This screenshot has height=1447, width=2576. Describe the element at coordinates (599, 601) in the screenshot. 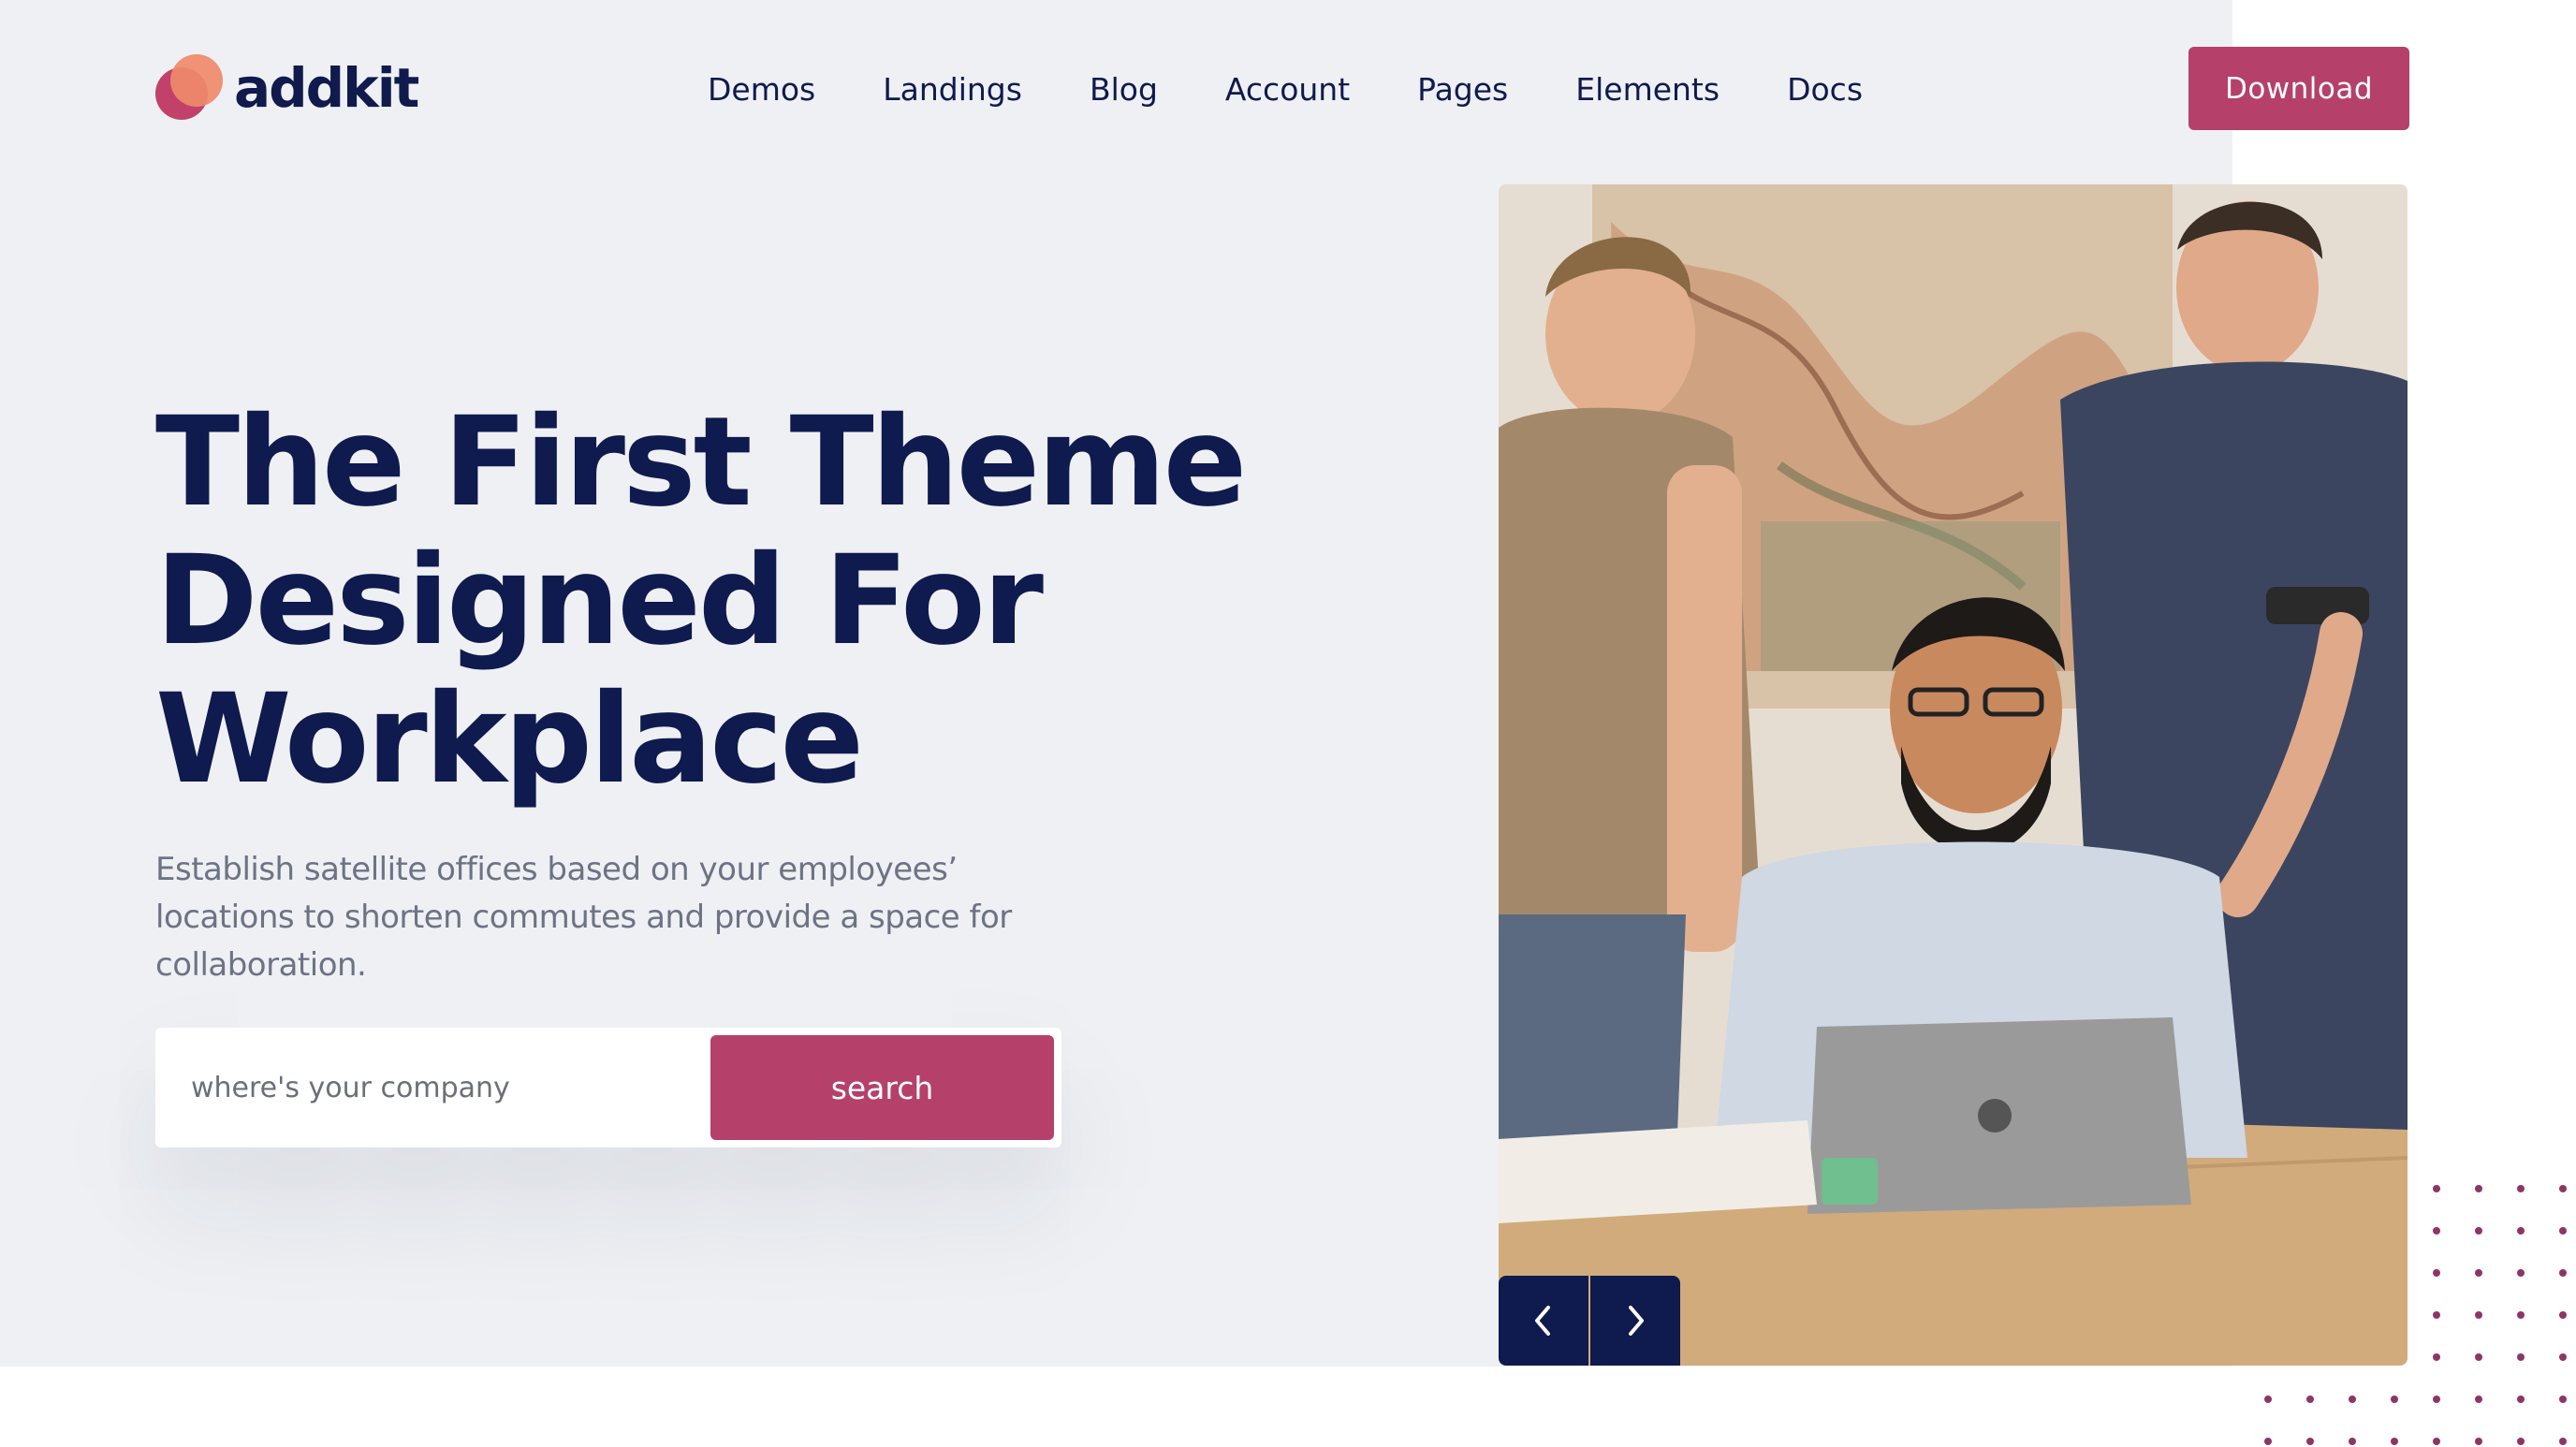

I see `hero-title-line-2: Designed For` at that location.